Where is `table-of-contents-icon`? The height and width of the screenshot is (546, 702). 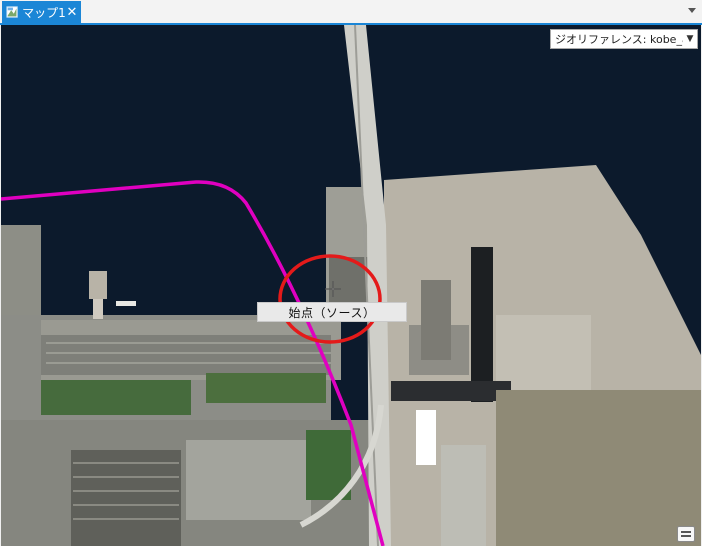
table-of-contents-icon is located at coordinates (686, 534).